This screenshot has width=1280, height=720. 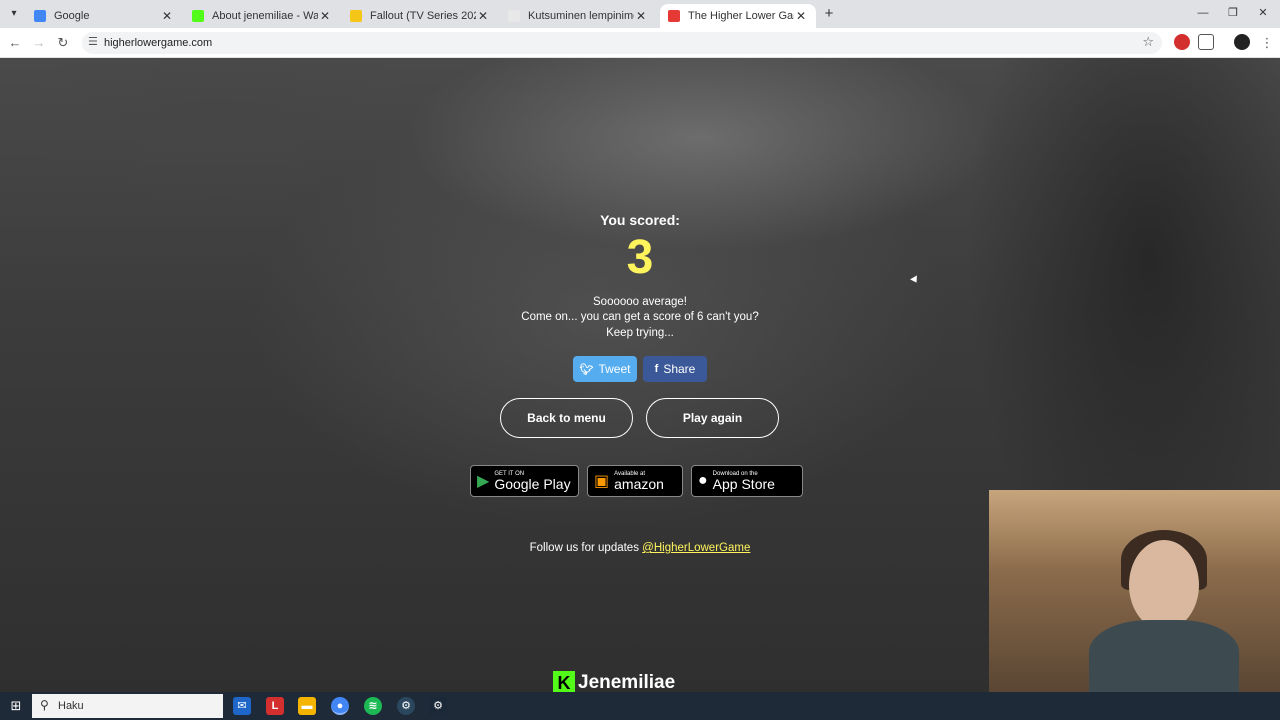 What do you see at coordinates (640, 220) in the screenshot?
I see `score-label: You scored:` at bounding box center [640, 220].